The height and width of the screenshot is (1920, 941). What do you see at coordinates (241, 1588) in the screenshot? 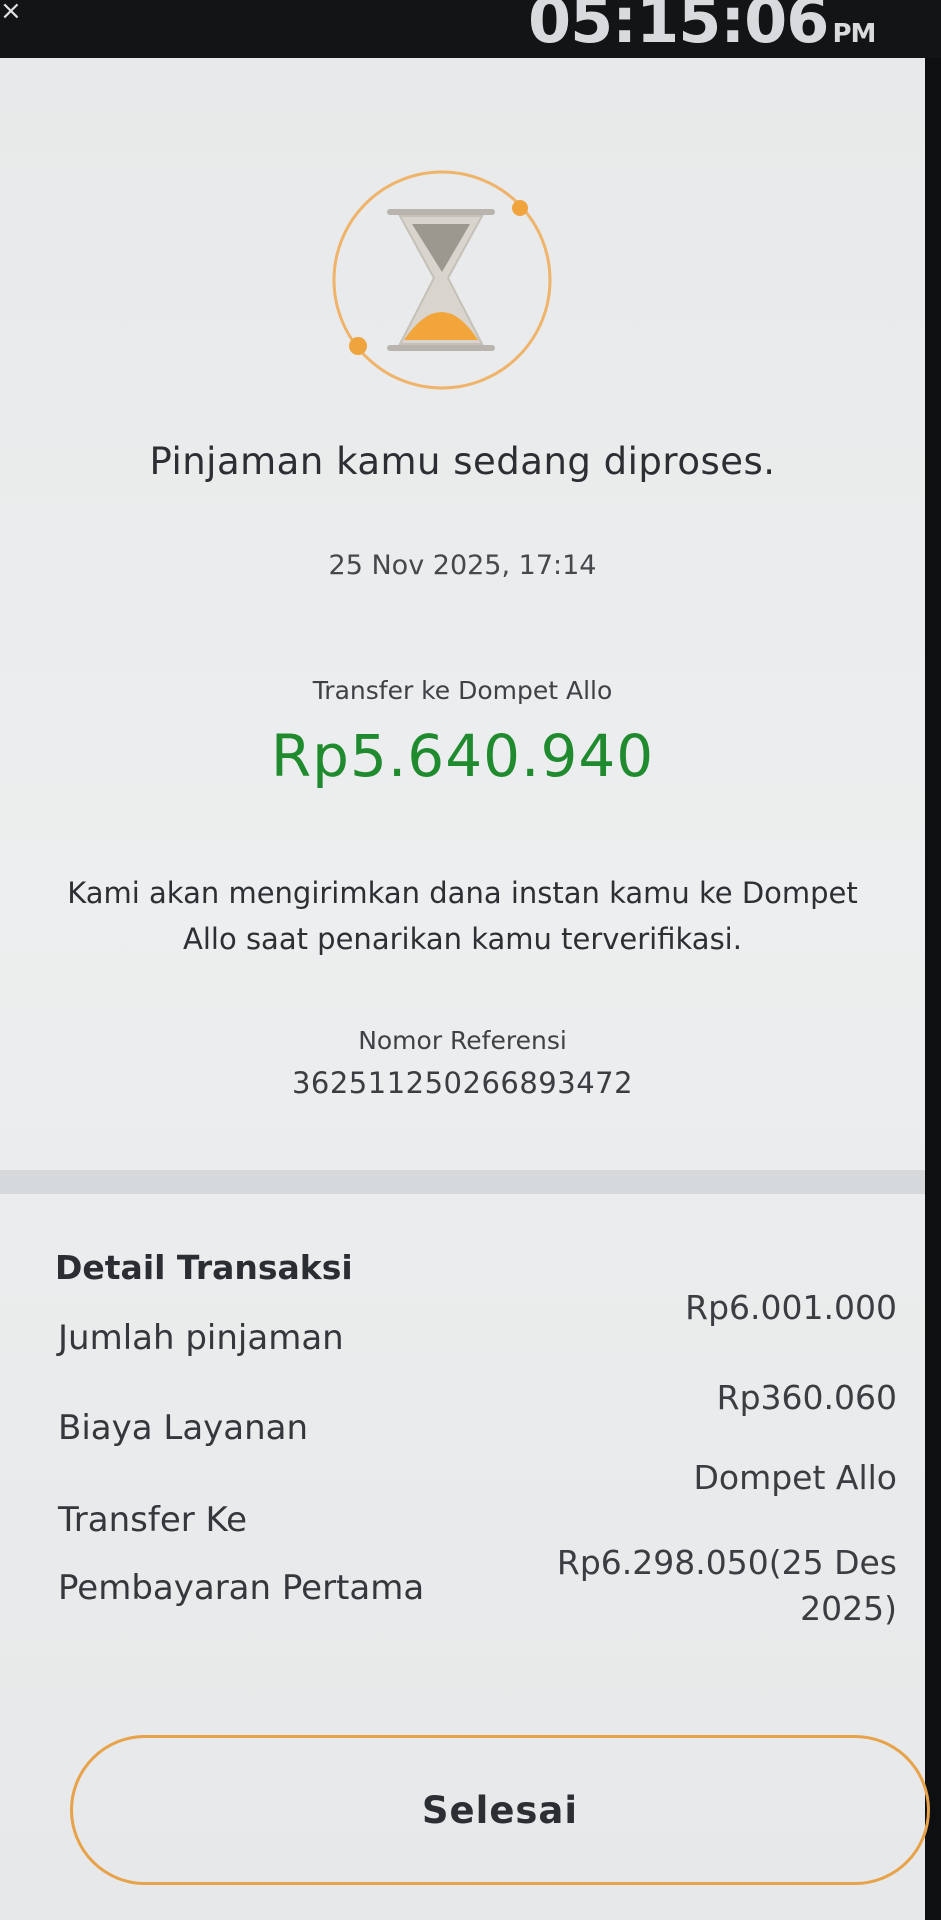
I see `detail-row-label: Pembayaran Pertama` at bounding box center [241, 1588].